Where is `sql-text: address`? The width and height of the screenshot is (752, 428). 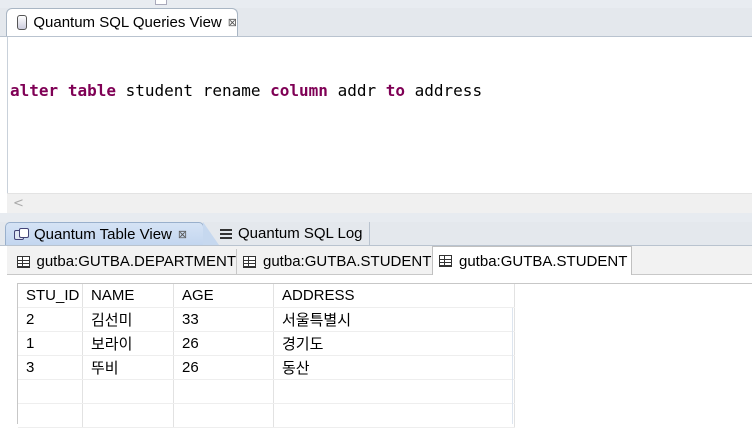
sql-text: address is located at coordinates (448, 90).